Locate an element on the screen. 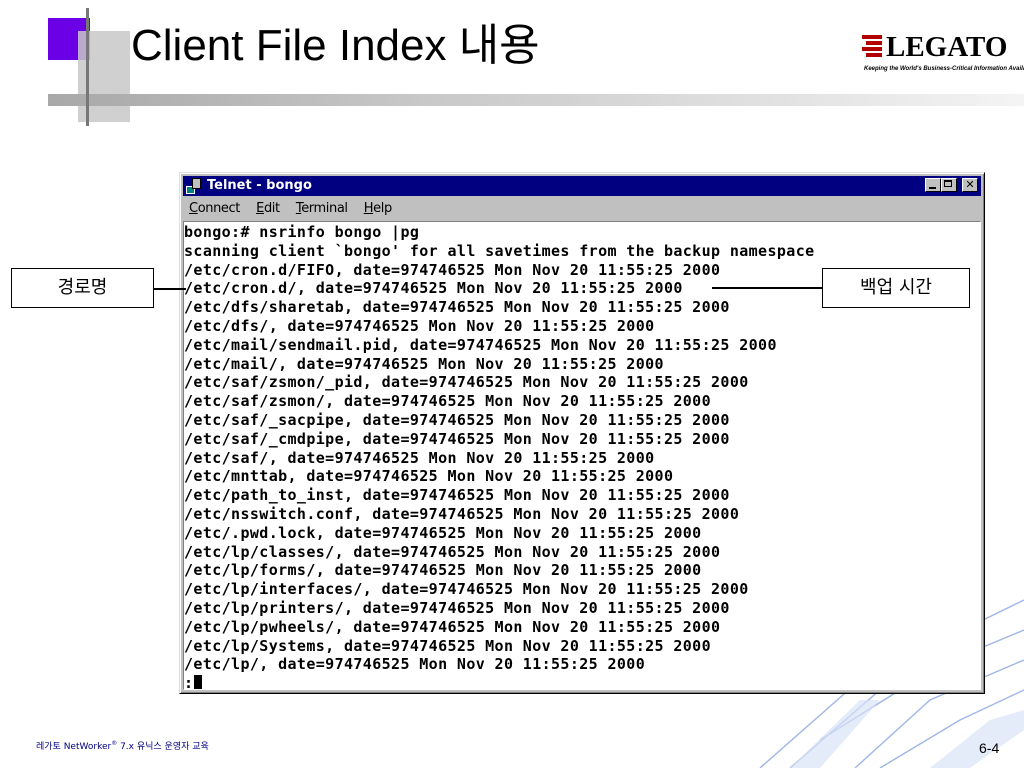 The width and height of the screenshot is (1024, 768). decorative-vertical-line is located at coordinates (87, 67).